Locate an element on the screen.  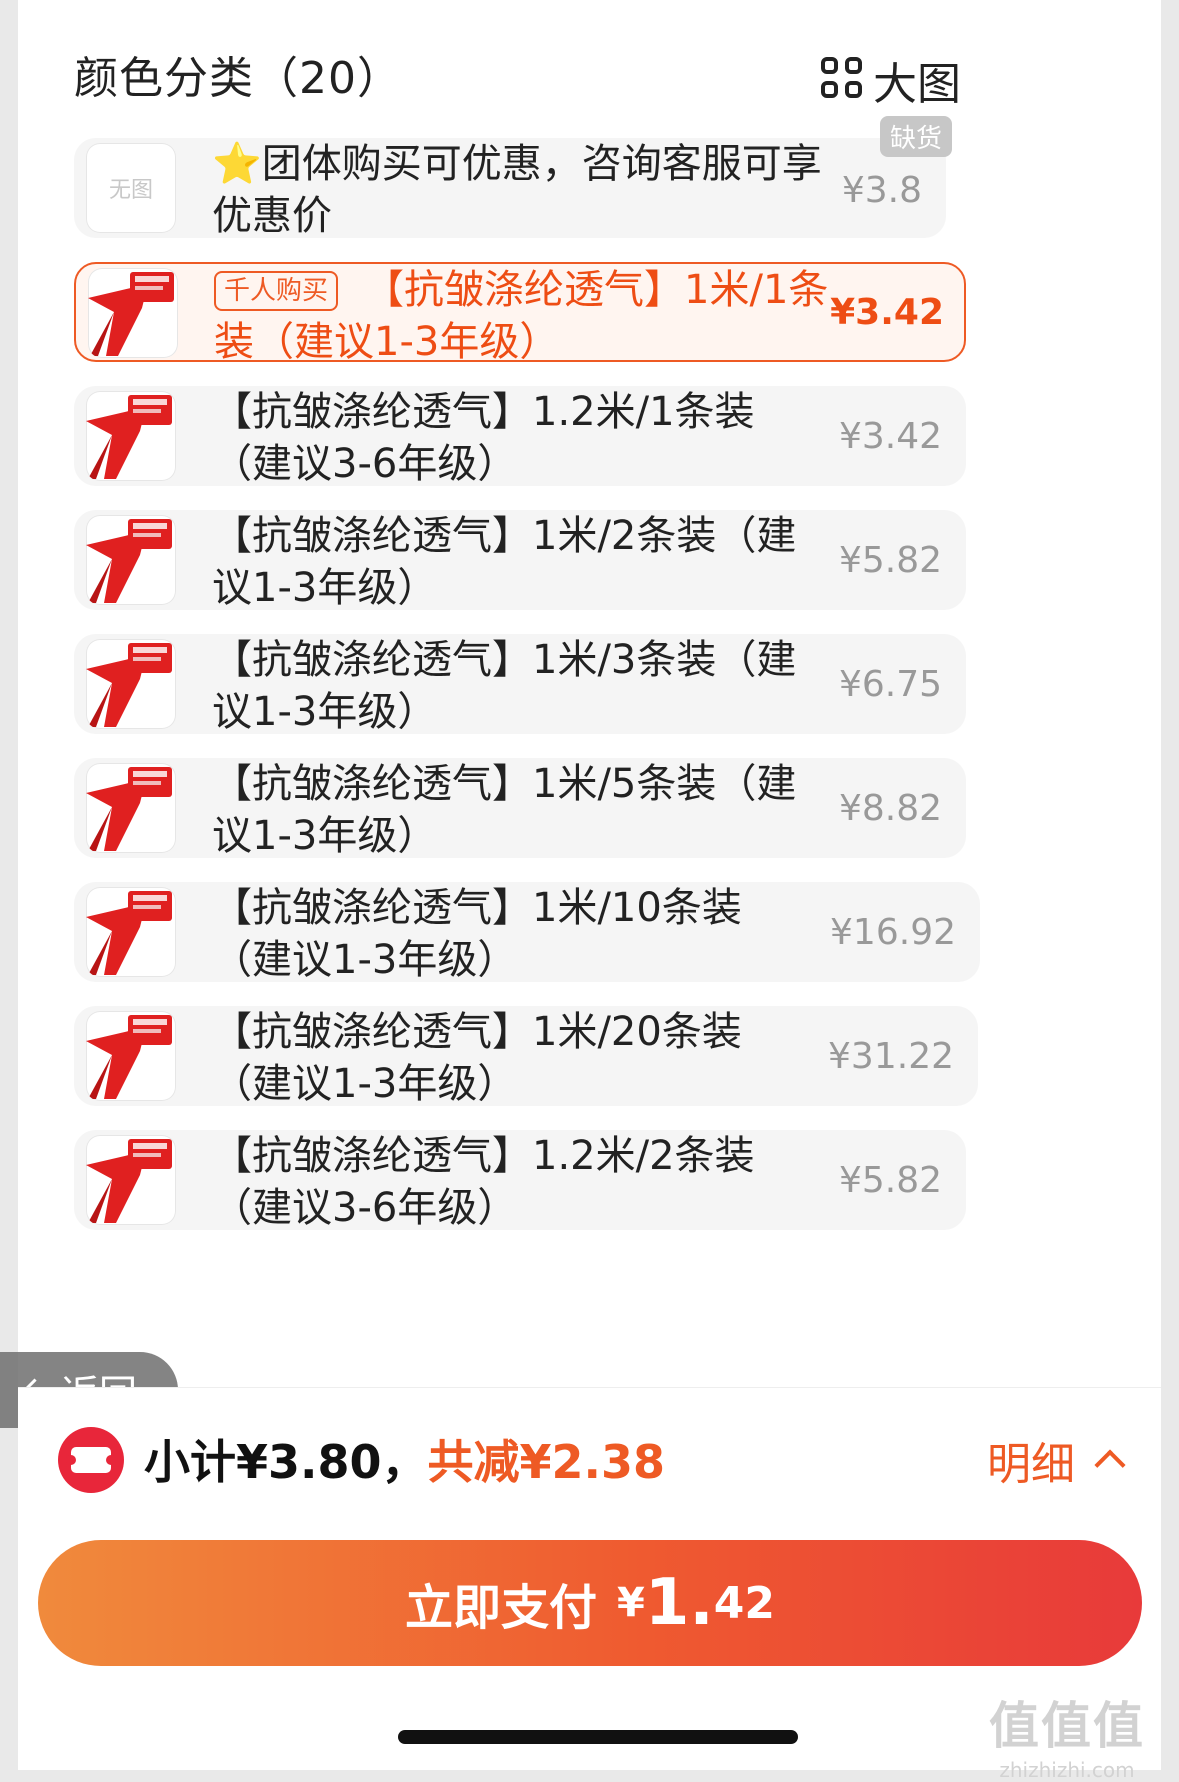
out-of-stock-badge: 缺货 is located at coordinates (915, 136).